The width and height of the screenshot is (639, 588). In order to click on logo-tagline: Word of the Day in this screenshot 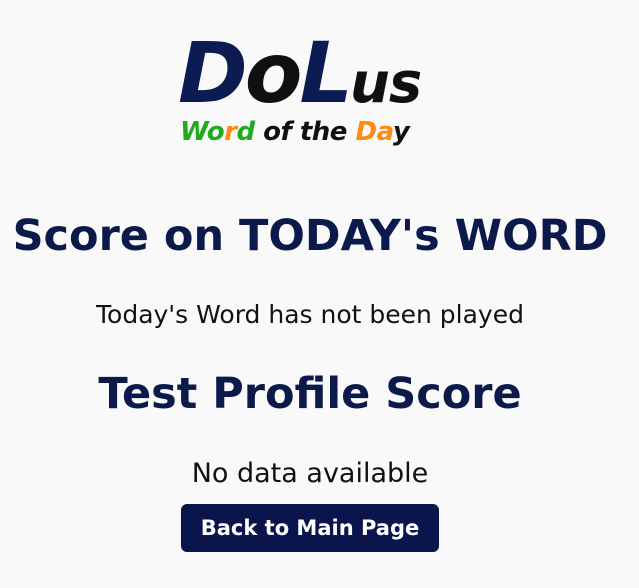, I will do `click(295, 132)`.